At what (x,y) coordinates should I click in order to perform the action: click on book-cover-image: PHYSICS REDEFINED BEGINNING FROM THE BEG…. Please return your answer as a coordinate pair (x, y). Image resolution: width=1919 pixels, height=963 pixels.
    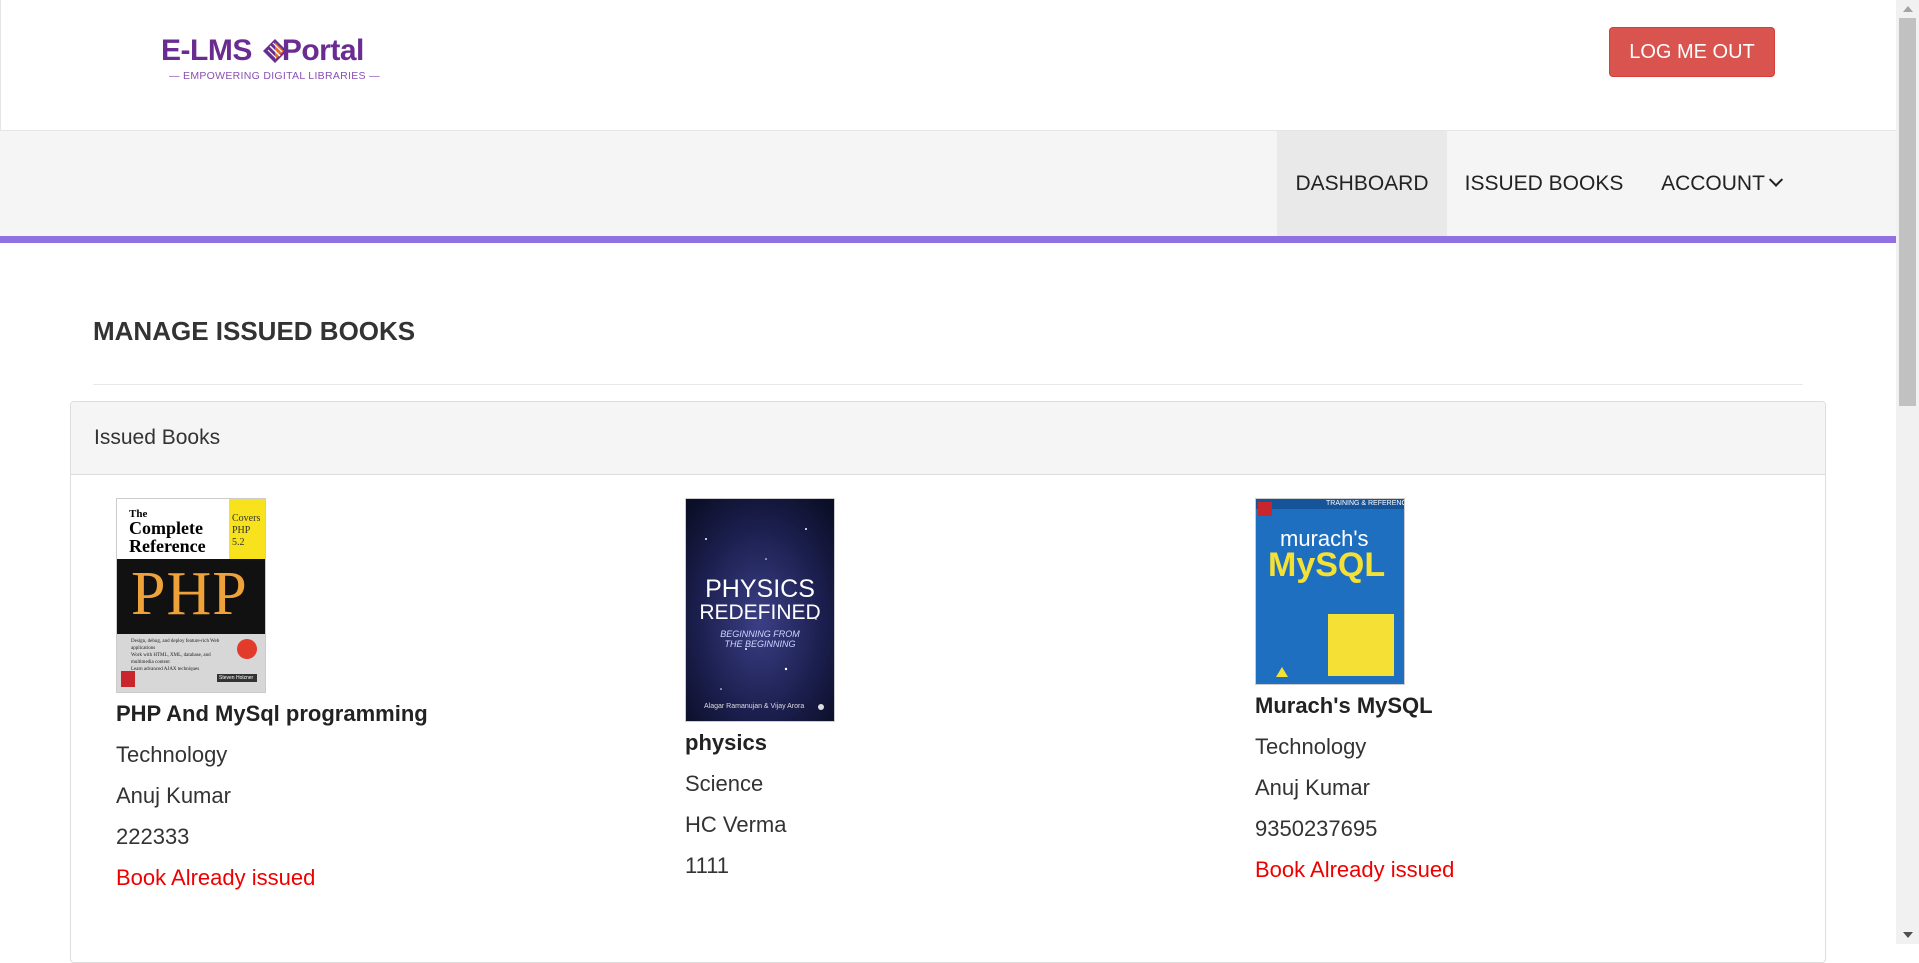
    Looking at the image, I should click on (760, 610).